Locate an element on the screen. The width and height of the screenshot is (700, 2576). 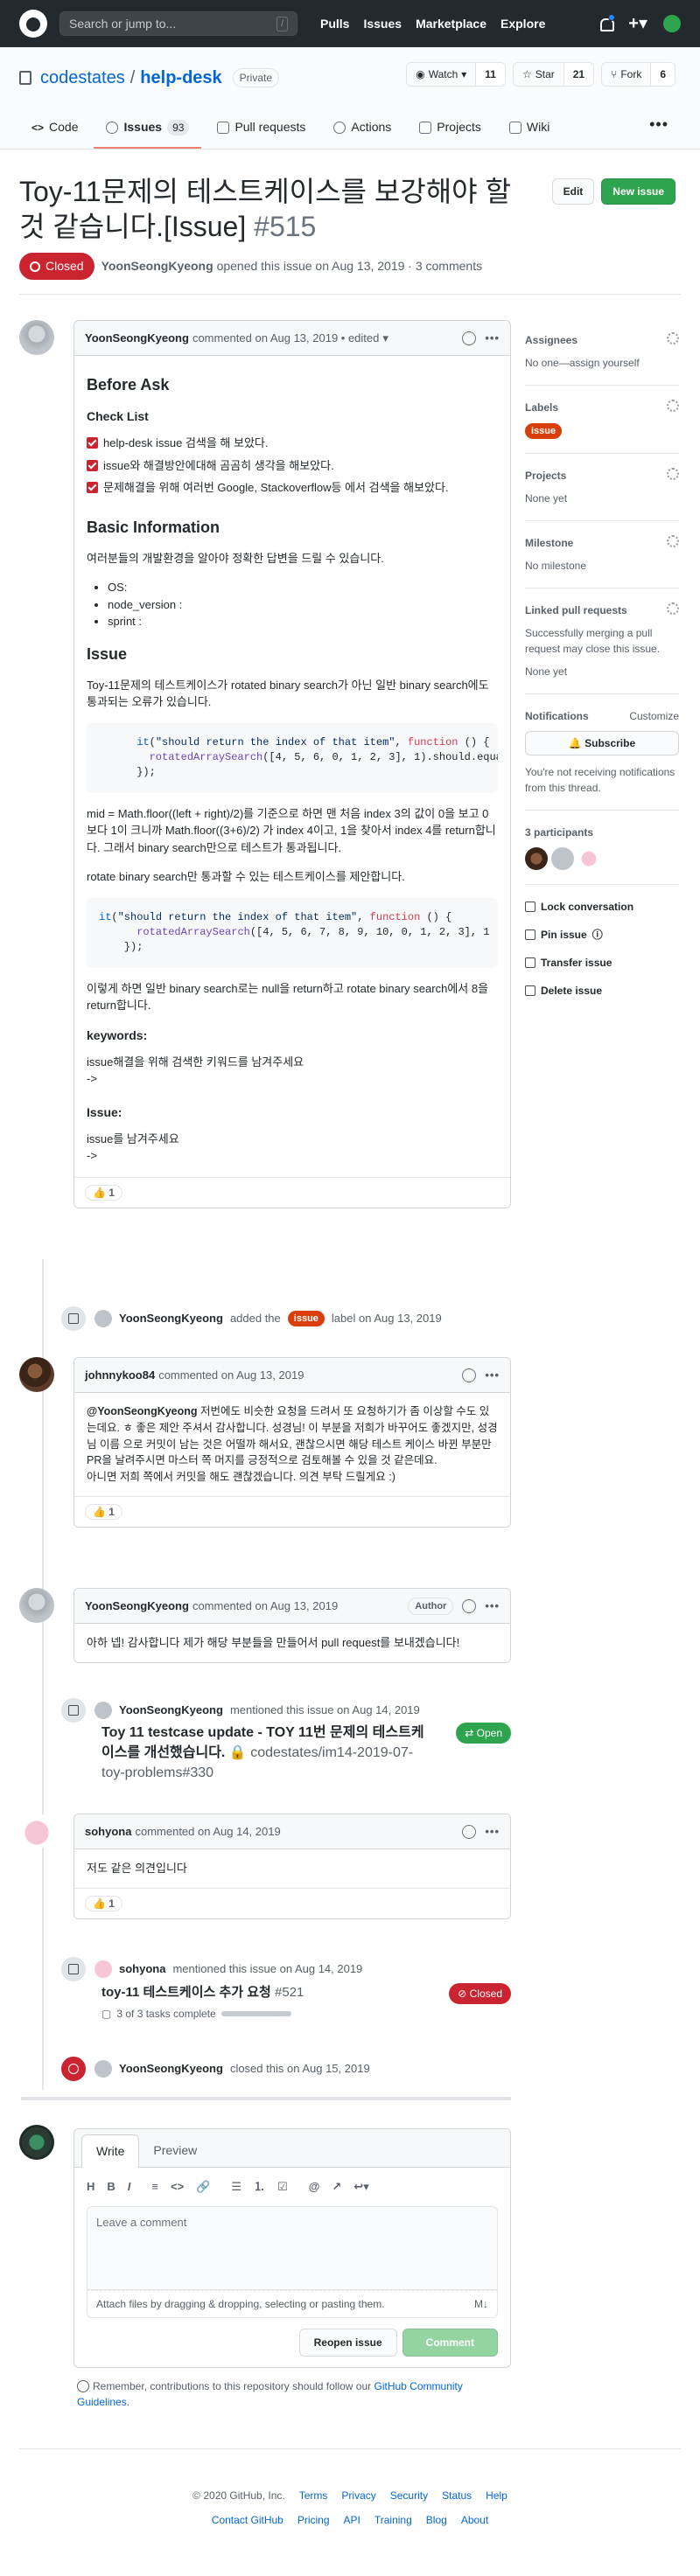
delete-issue-action: Delete issue is located at coordinates (602, 991).